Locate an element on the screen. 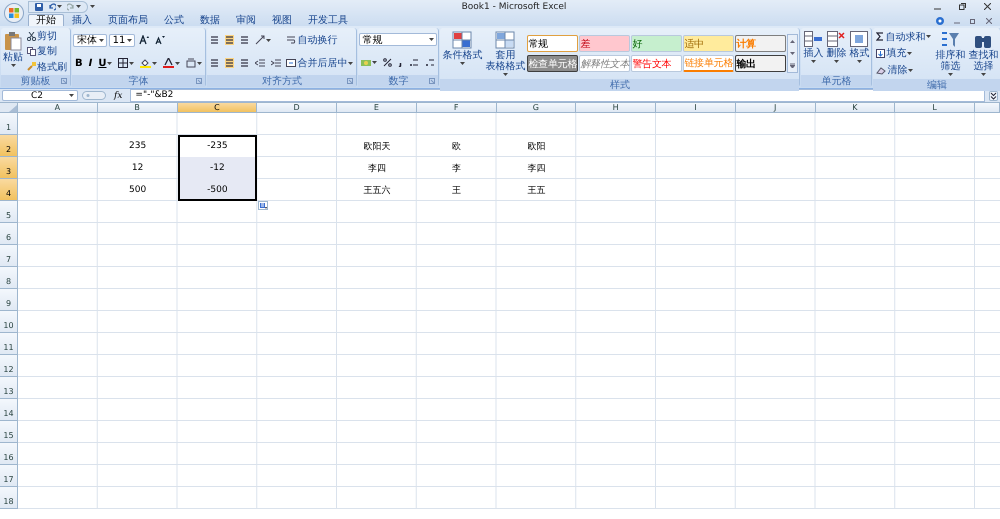 The height and width of the screenshot is (519, 1000). wrap-text-button: 自动换行 is located at coordinates (320, 40).